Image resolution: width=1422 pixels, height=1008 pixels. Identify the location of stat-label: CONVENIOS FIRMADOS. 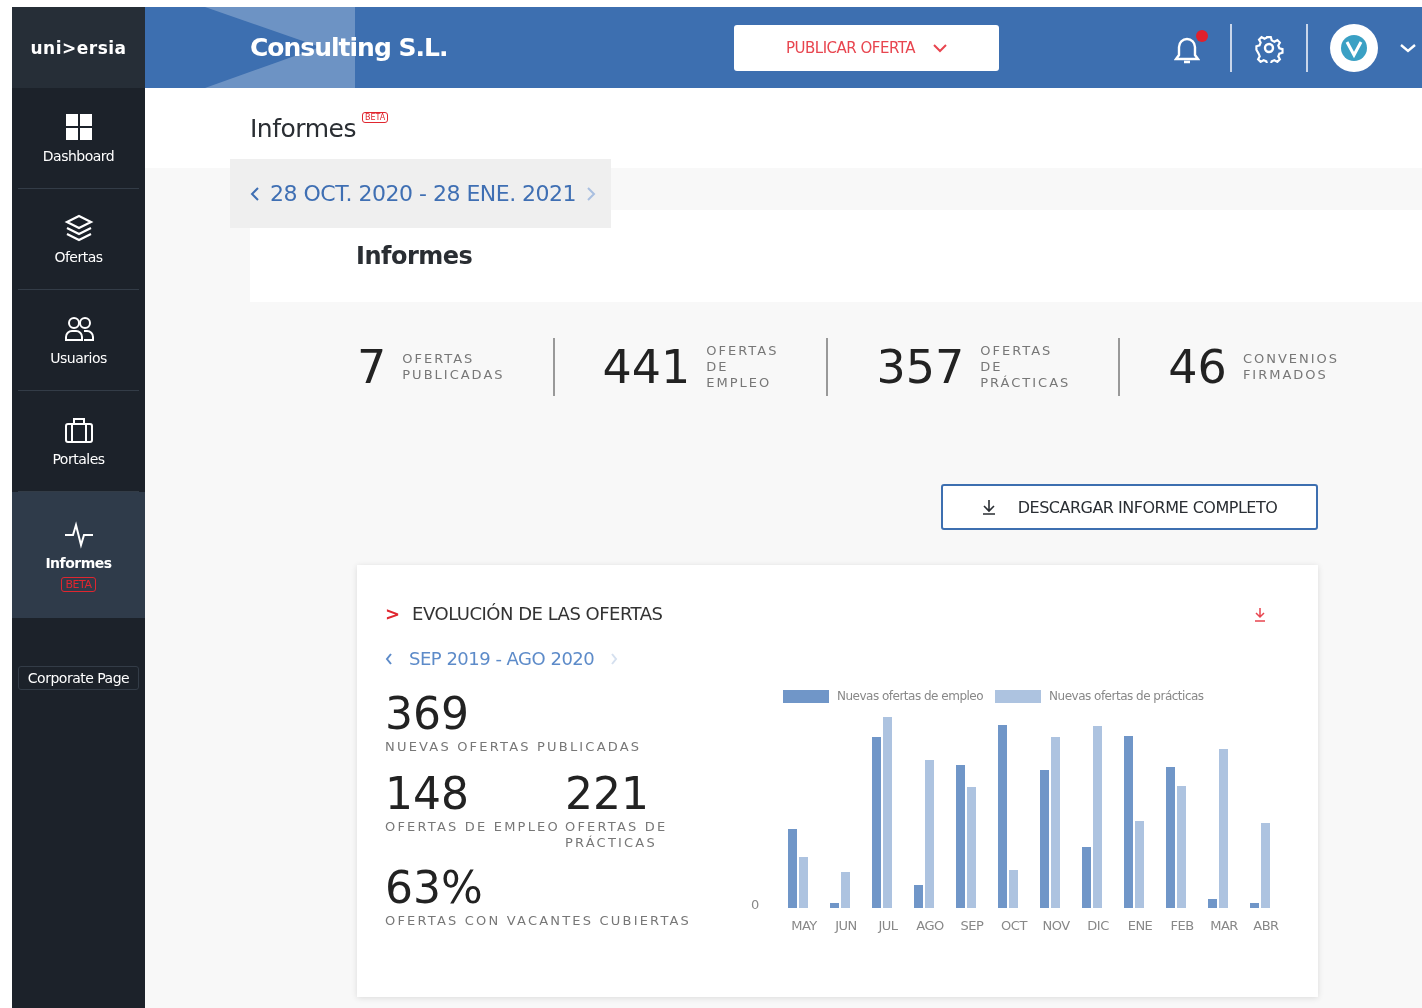
(1291, 367).